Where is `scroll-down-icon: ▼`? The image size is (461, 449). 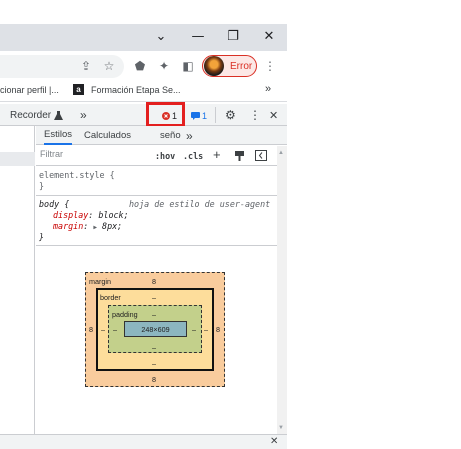 scroll-down-icon: ▼ is located at coordinates (281, 428).